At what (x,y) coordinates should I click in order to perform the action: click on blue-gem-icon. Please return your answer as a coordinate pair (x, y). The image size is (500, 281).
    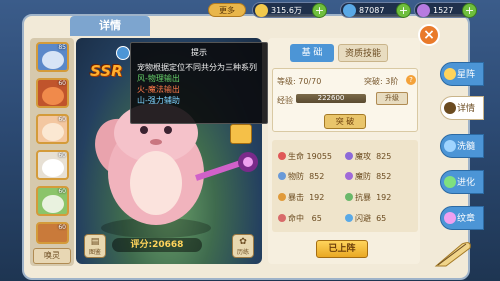
    Looking at the image, I should click on (349, 10).